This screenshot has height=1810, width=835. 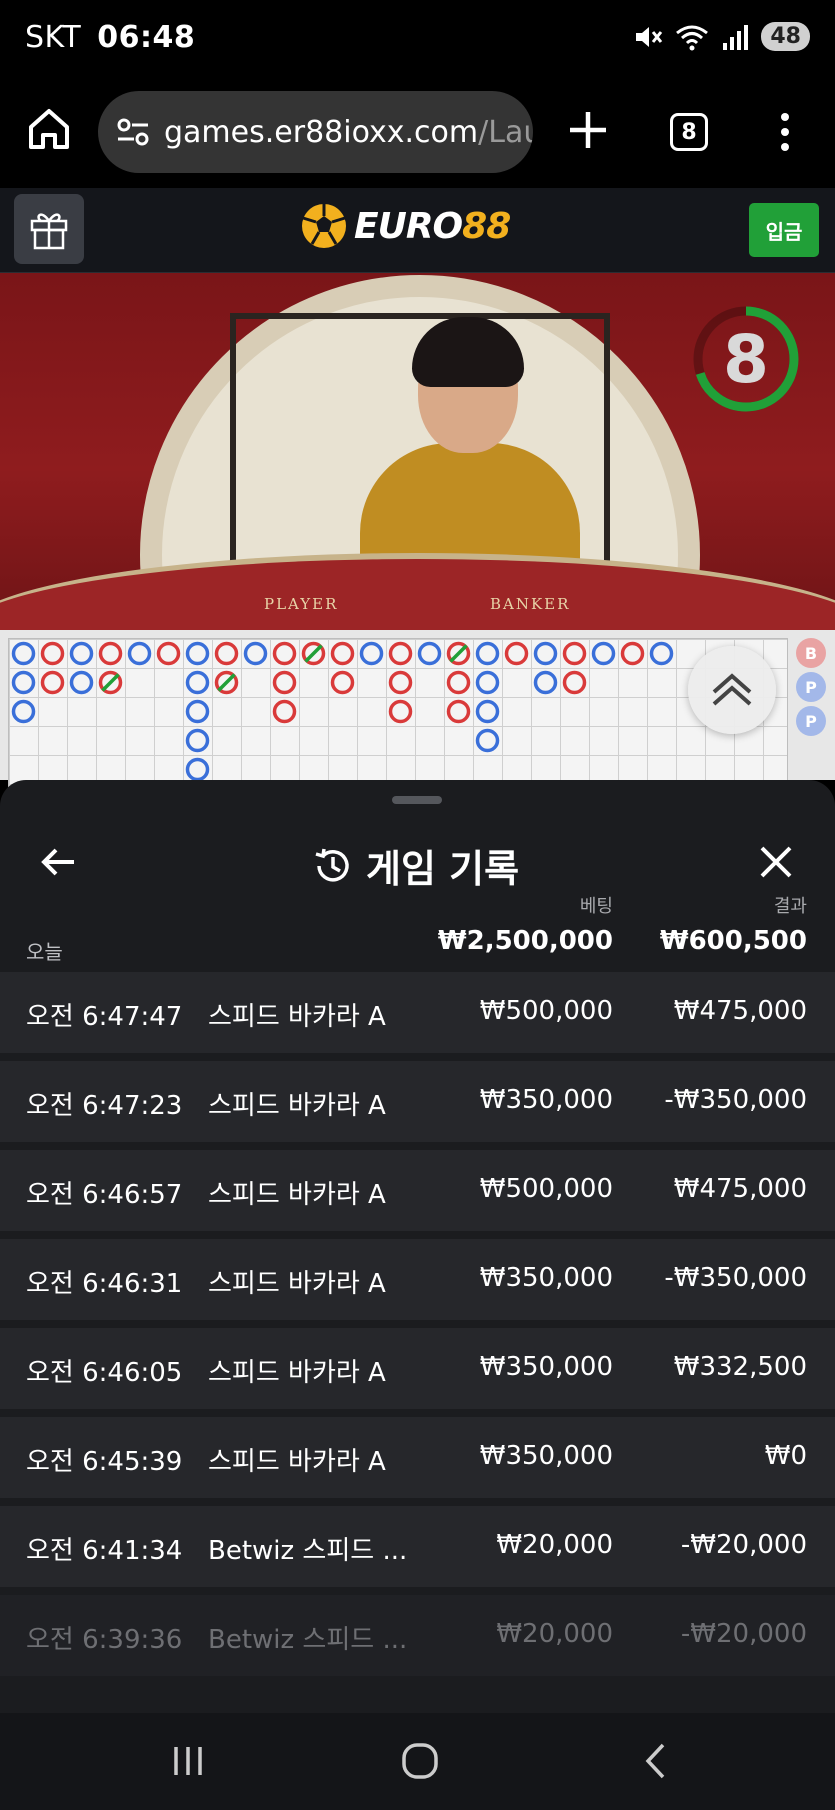 I want to click on column-headers: 베팅 결과, so click(x=417, y=907).